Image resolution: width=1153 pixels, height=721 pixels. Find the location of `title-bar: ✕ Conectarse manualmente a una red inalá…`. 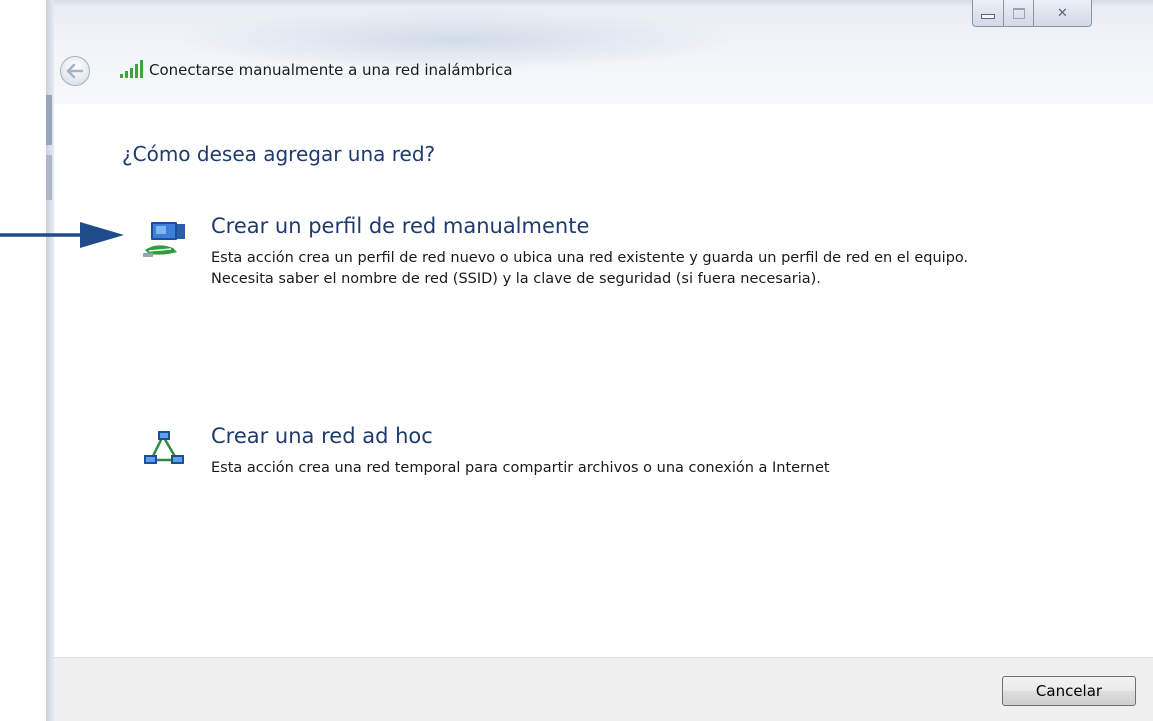

title-bar: ✕ Conectarse manualmente a una red inalá… is located at coordinates (599, 52).